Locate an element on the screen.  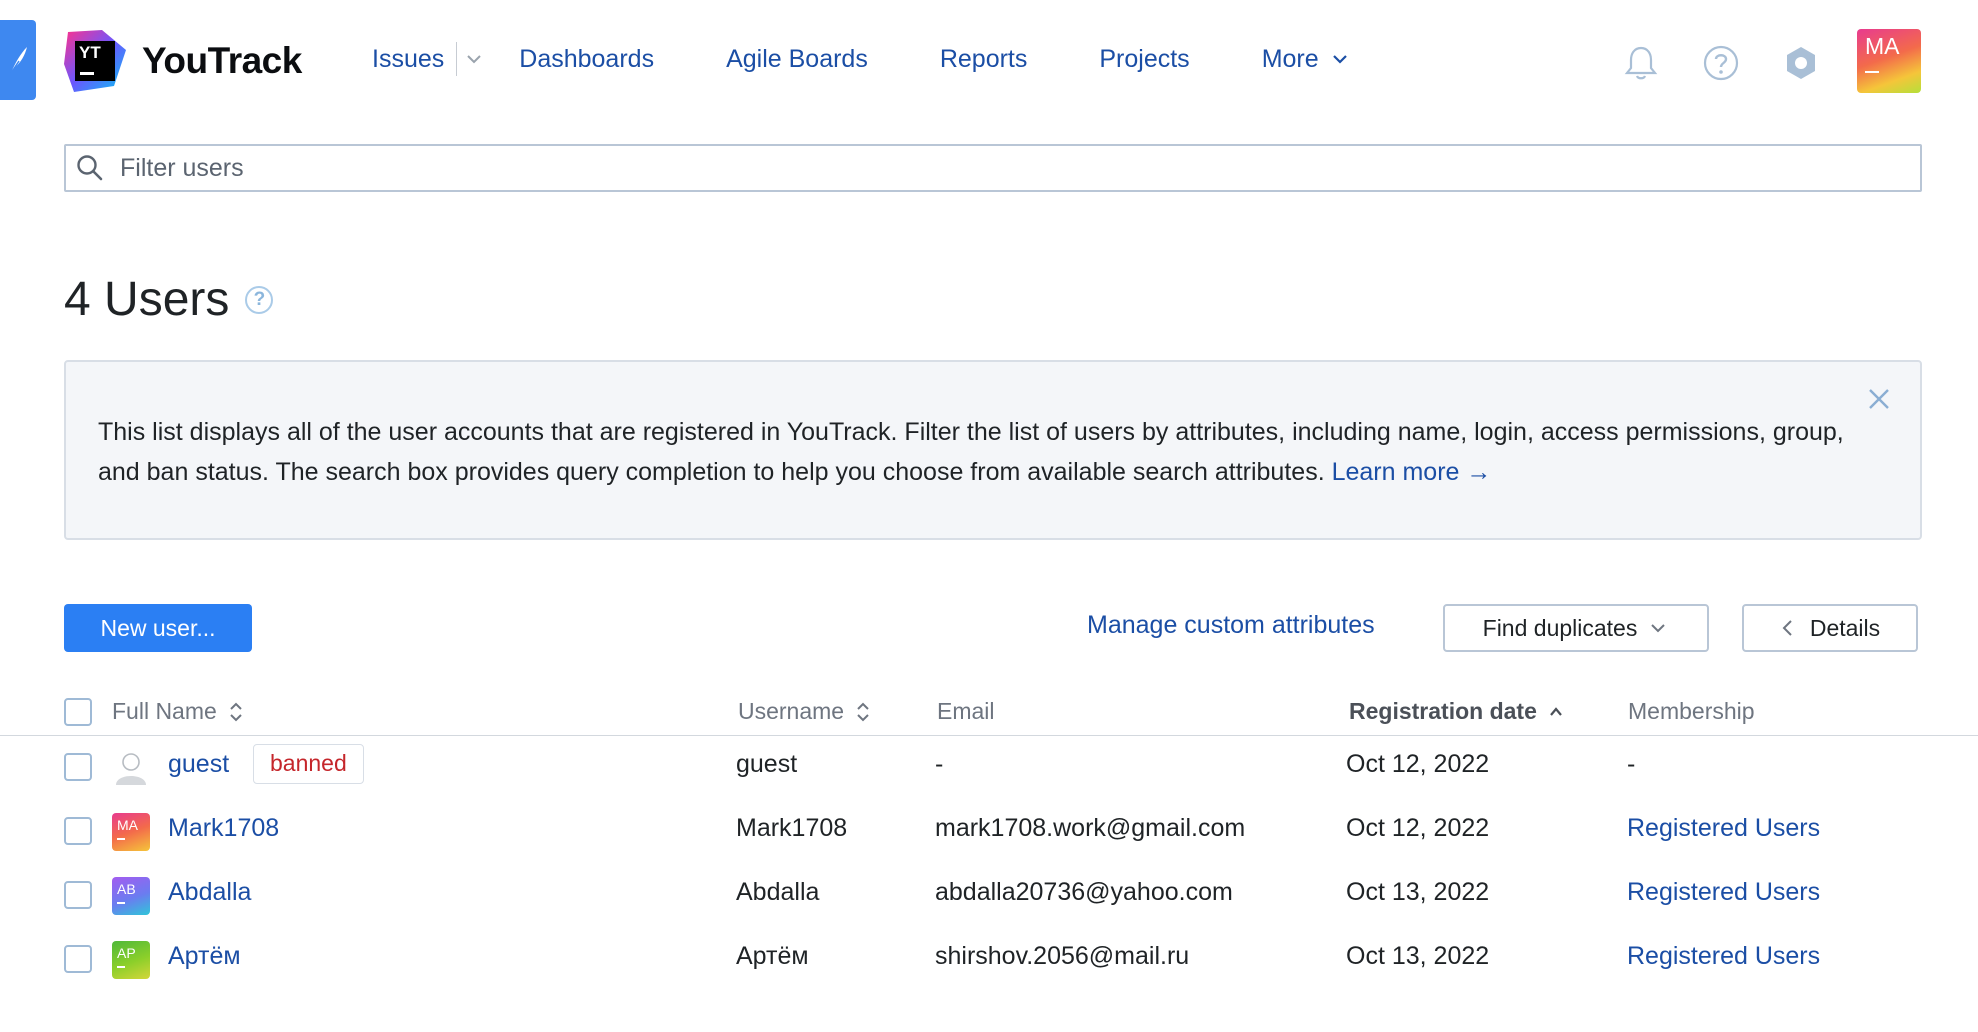
details-label: Details is located at coordinates (1845, 627).